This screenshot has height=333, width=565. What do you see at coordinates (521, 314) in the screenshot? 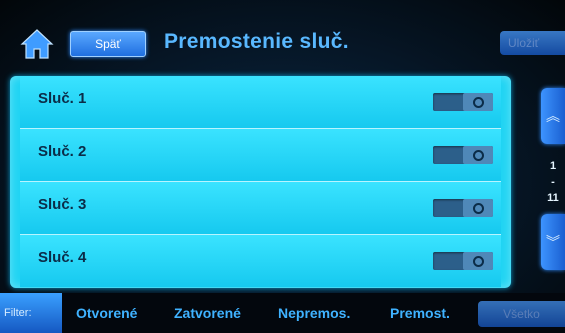
I see `filter-all-button: Všetko` at bounding box center [521, 314].